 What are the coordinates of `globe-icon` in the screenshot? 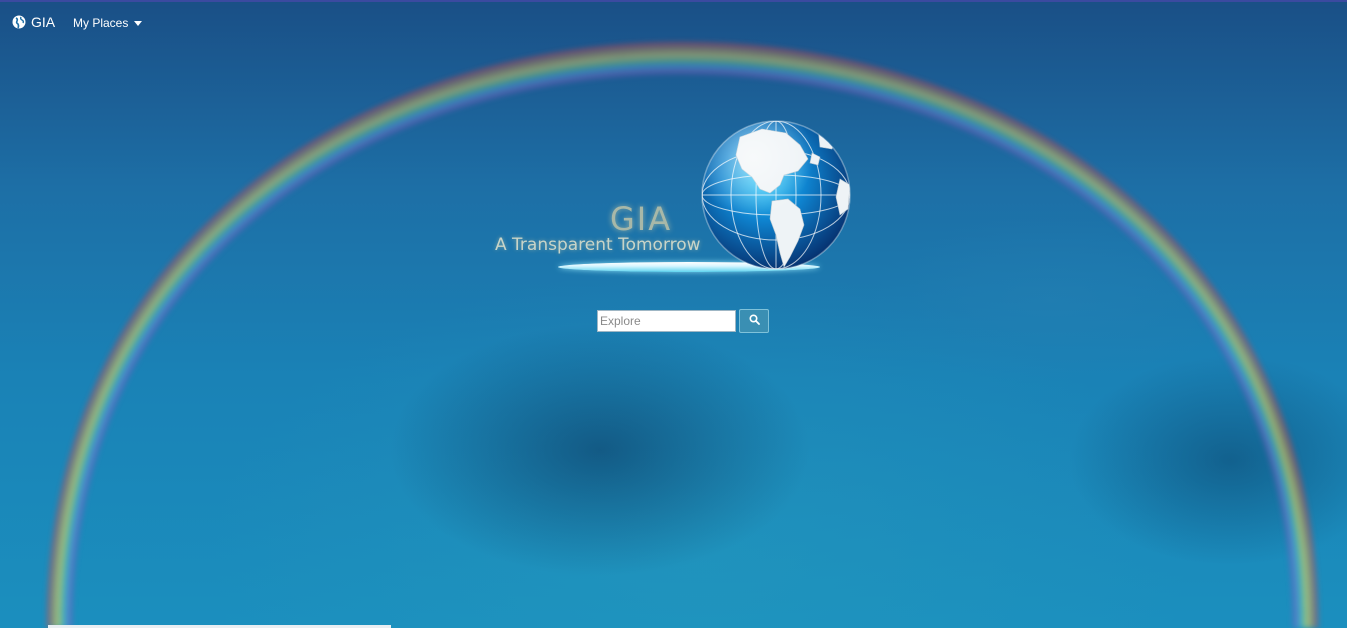 It's located at (19, 22).